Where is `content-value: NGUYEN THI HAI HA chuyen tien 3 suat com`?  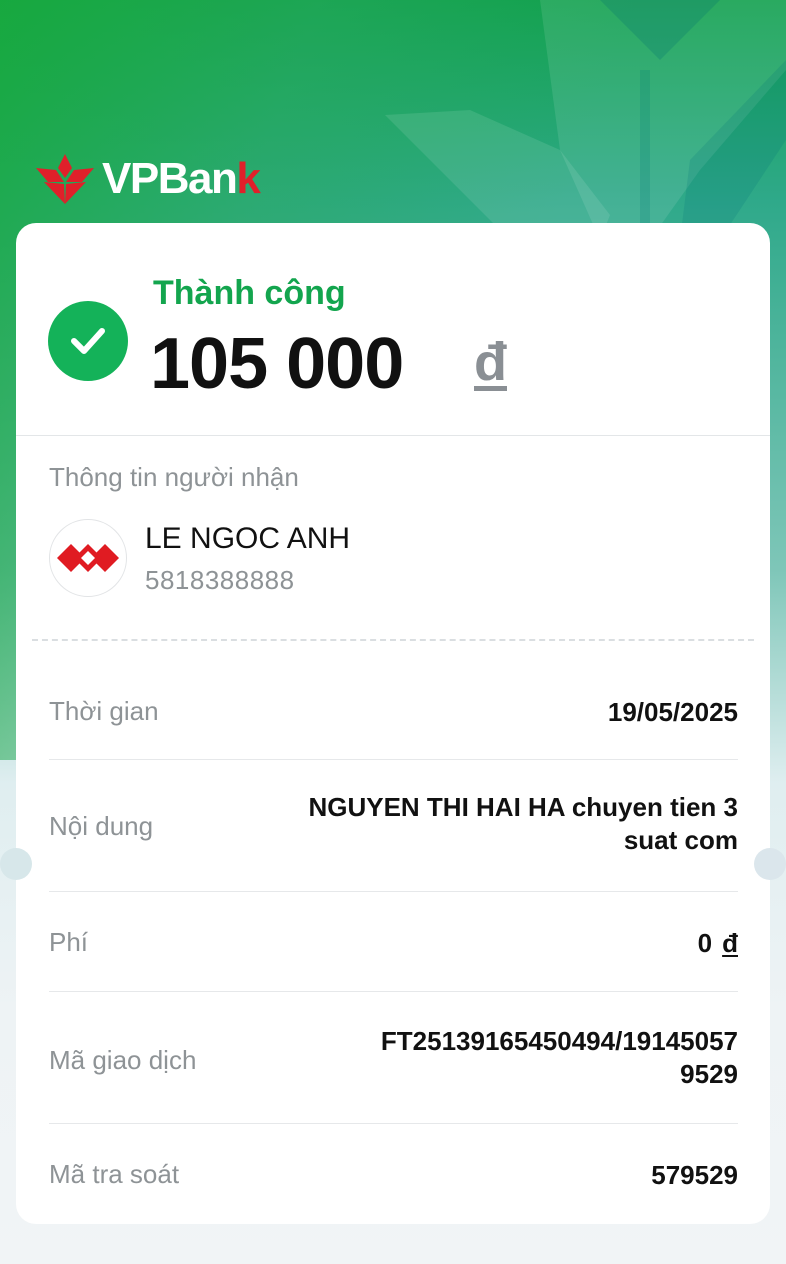
content-value: NGUYEN THI HAI HA chuyen tien 3 suat com is located at coordinates (523, 823).